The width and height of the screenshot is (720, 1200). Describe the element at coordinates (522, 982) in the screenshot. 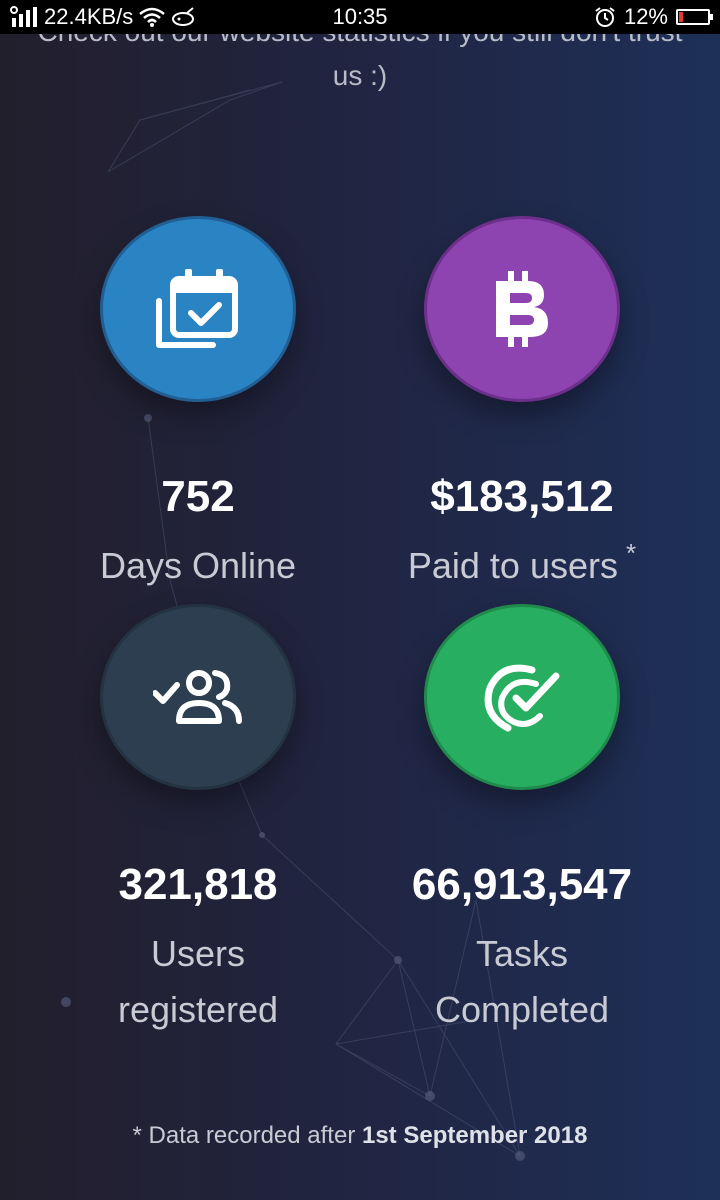

I see `stat-label: Tasks Completed` at that location.